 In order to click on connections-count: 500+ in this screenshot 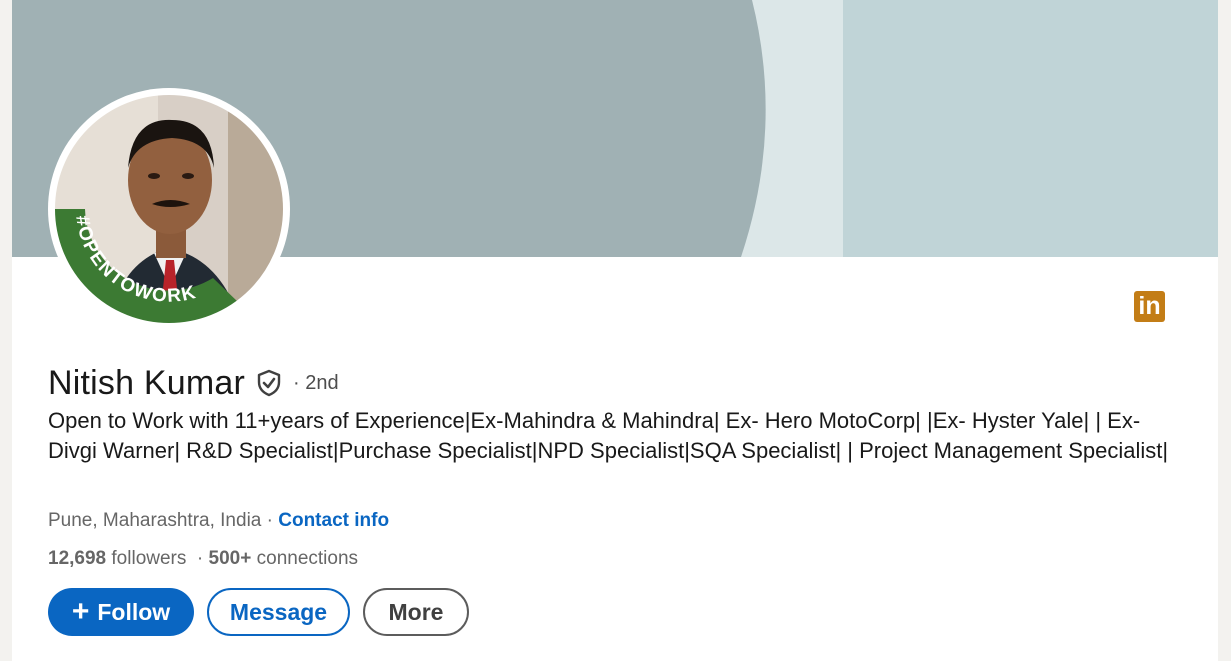, I will do `click(230, 558)`.